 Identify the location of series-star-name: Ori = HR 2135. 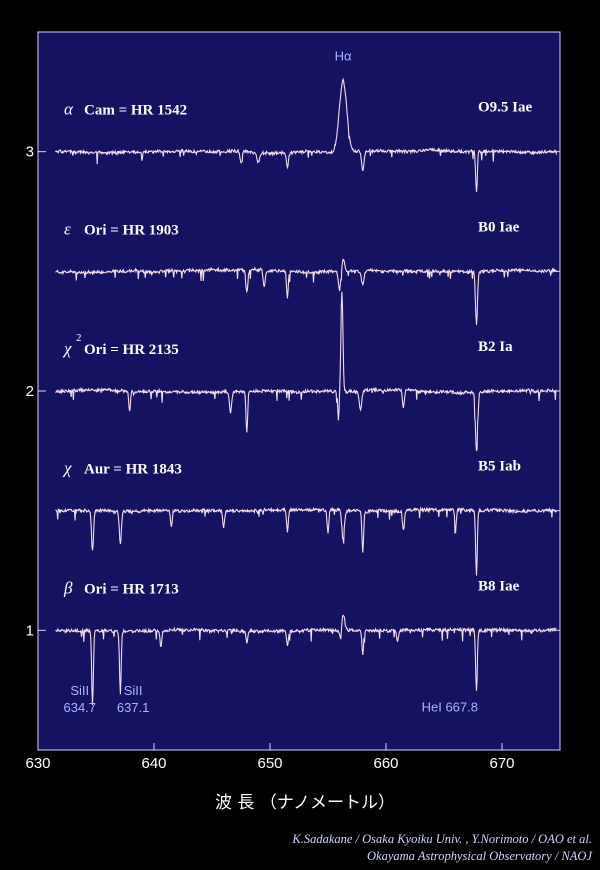
(131, 350).